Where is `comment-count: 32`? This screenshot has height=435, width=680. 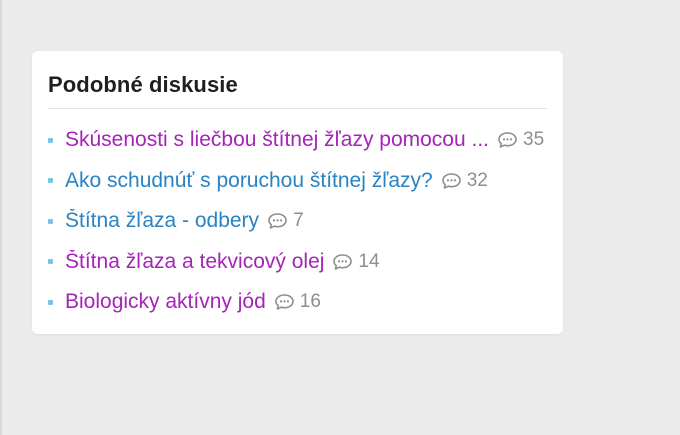 comment-count: 32 is located at coordinates (464, 181).